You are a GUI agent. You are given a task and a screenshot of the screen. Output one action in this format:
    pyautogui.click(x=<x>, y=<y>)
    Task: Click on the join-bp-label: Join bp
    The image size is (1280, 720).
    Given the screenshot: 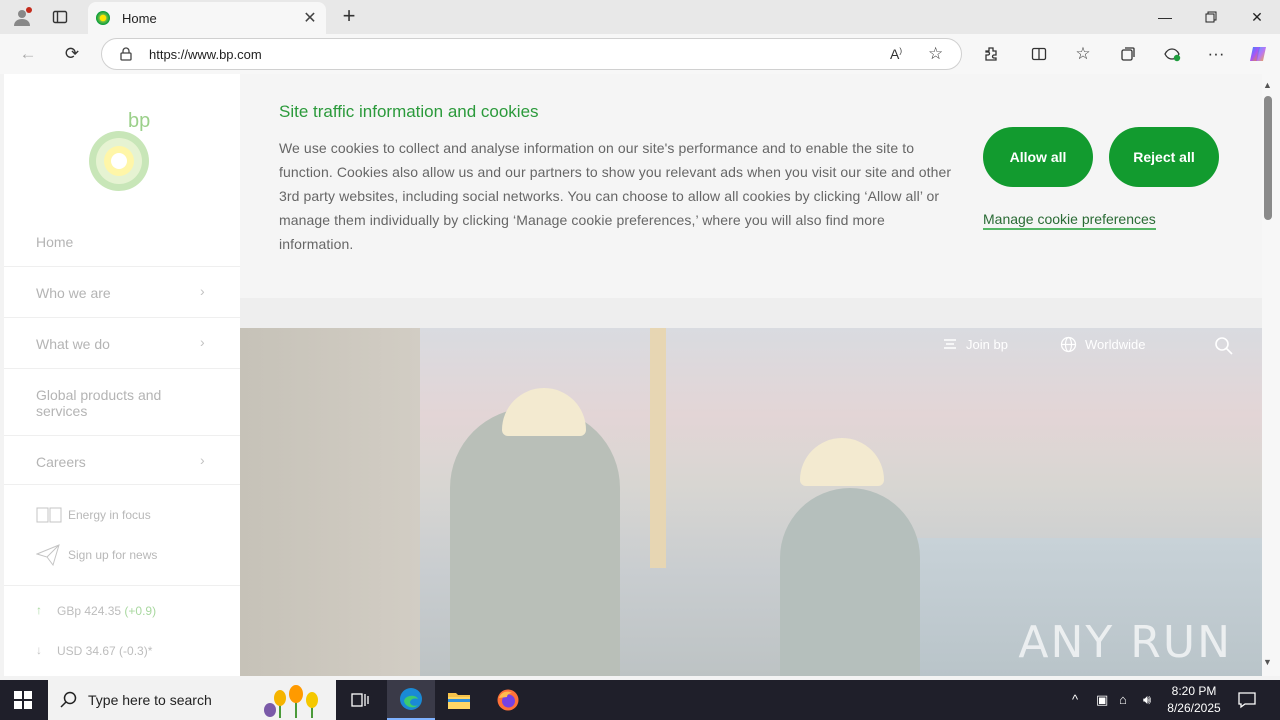 What is the action you would take?
    pyautogui.click(x=987, y=344)
    